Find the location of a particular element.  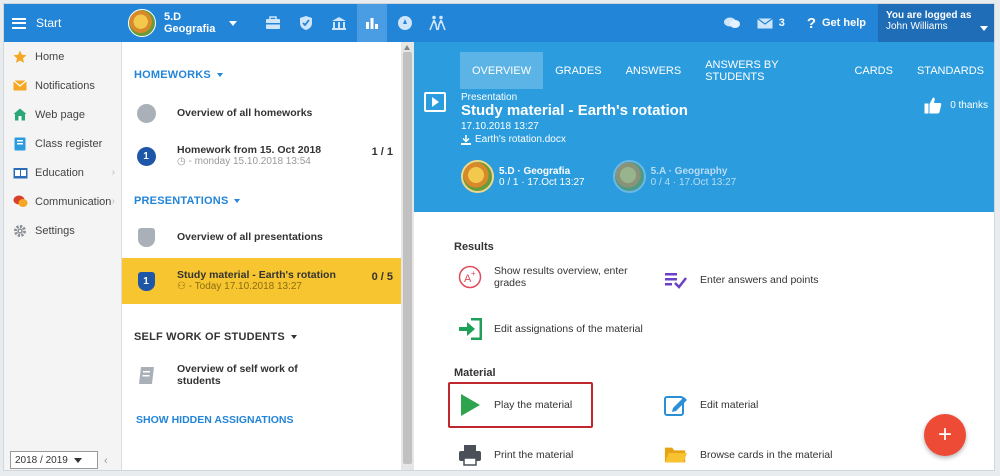

row-subtitle-text: - Today 17.10.2018 13:27 is located at coordinates (245, 286).